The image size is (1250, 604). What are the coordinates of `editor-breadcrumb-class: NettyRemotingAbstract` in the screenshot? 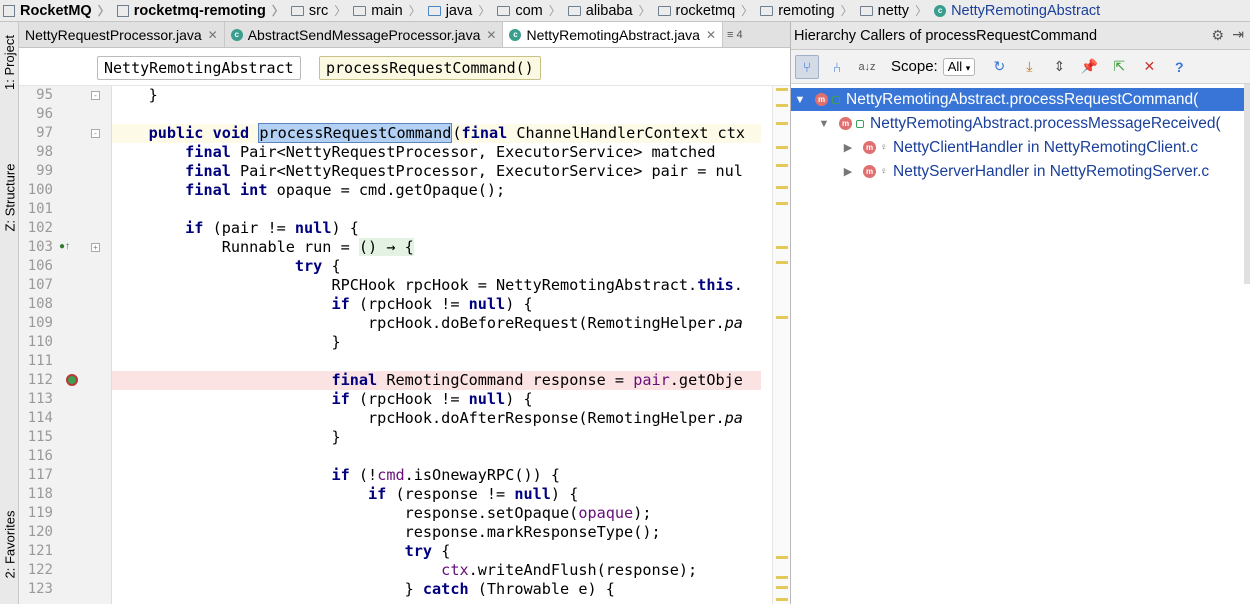 It's located at (199, 68).